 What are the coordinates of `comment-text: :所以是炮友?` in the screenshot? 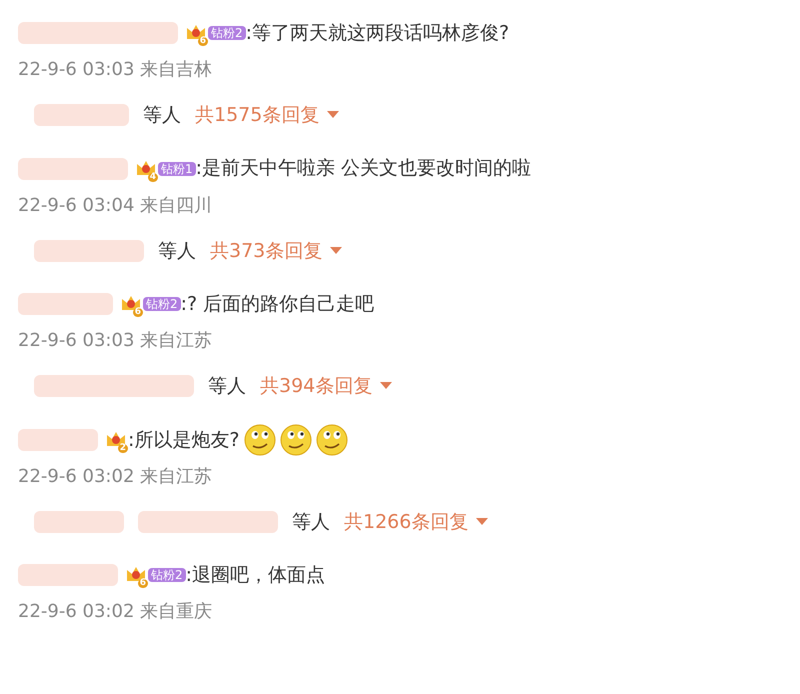 It's located at (184, 440).